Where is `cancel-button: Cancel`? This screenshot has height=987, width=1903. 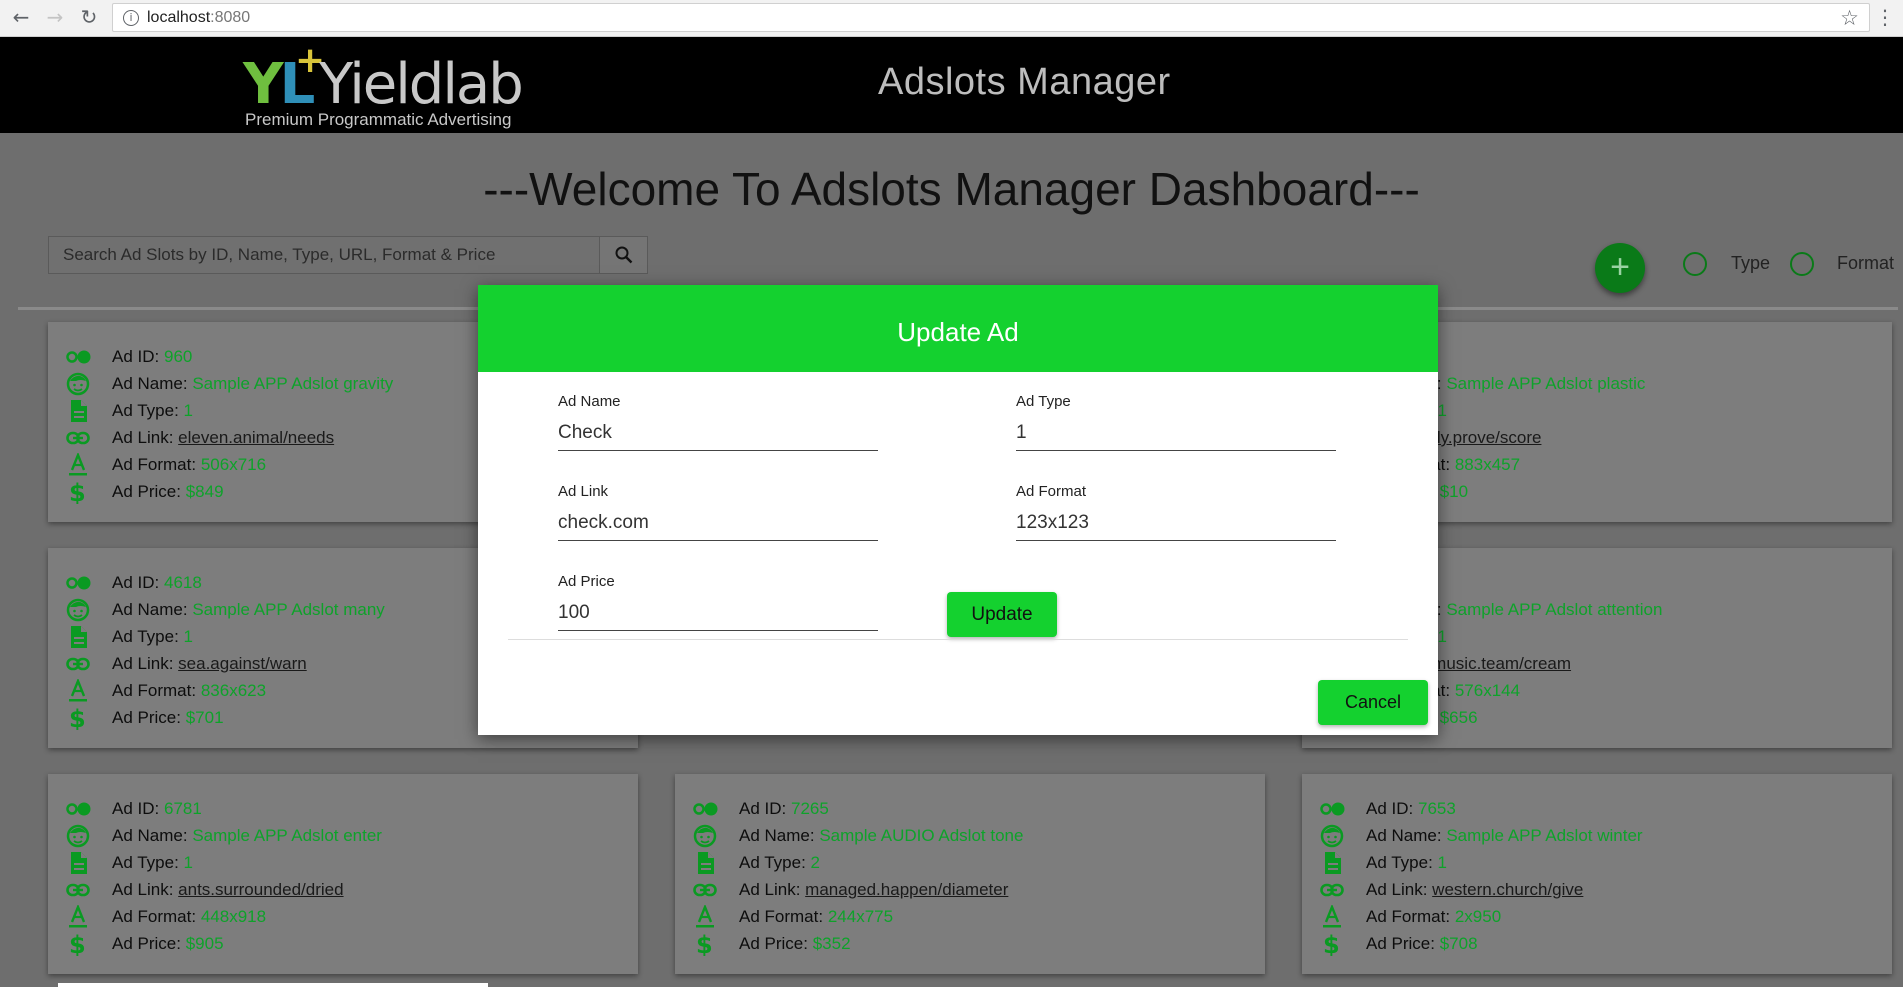 cancel-button: Cancel is located at coordinates (1373, 702).